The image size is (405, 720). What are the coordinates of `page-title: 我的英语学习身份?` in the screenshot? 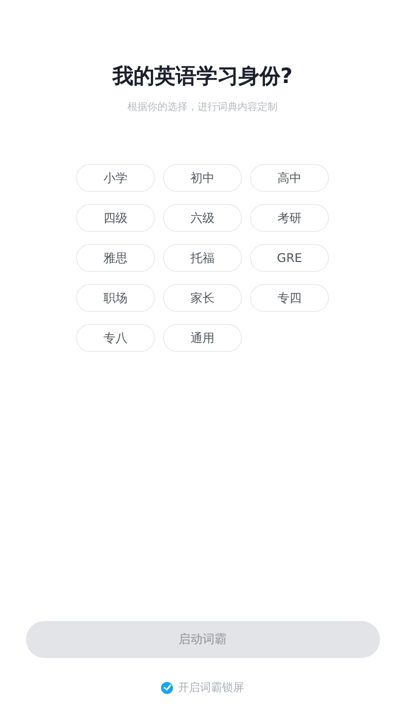 It's located at (202, 76).